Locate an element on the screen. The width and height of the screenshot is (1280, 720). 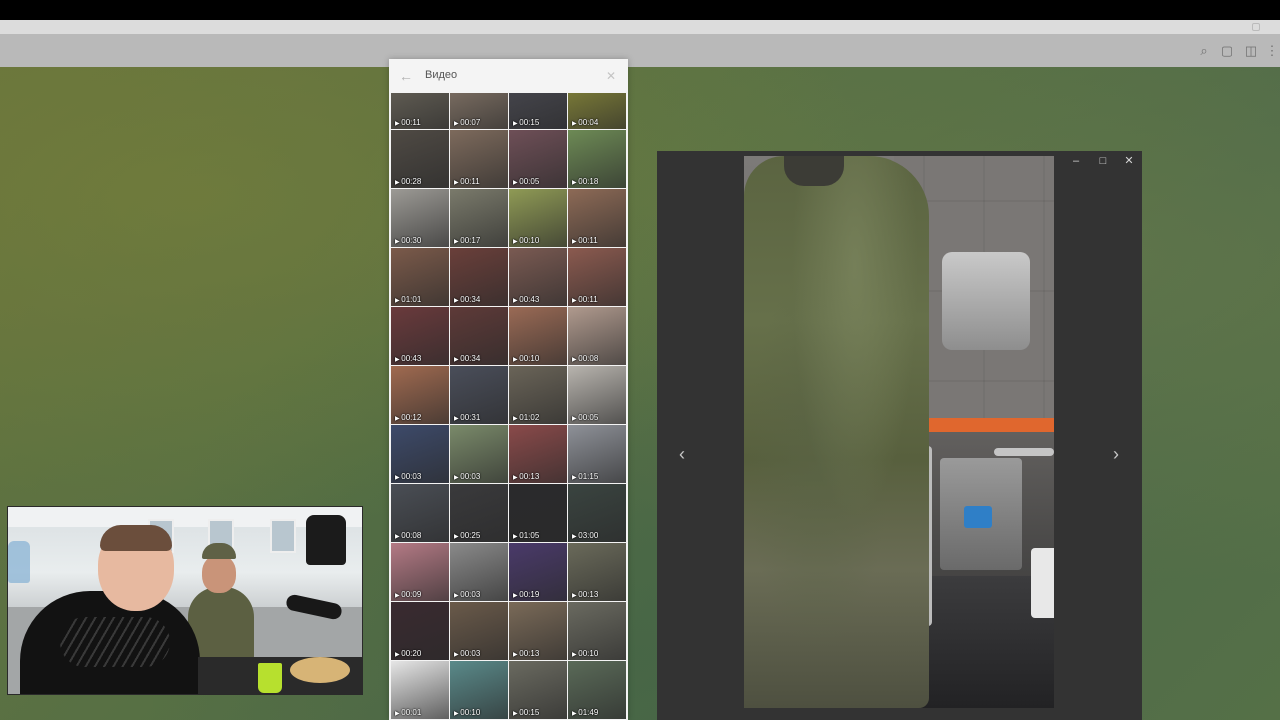
video-thumbnail: 00:01 is located at coordinates (420, 690).